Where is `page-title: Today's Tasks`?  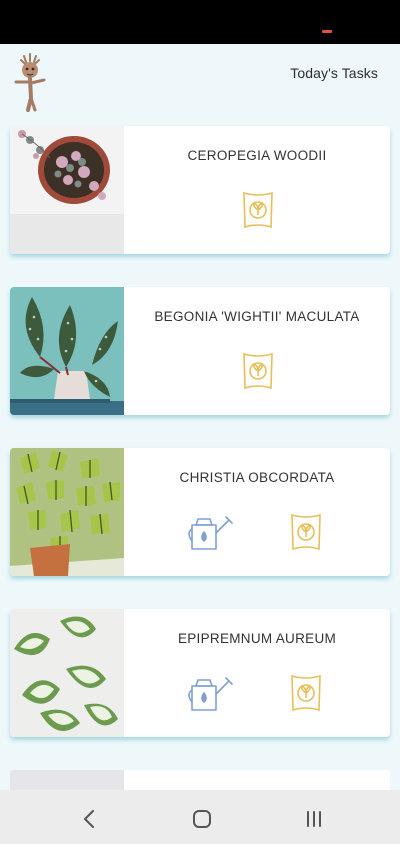
page-title: Today's Tasks is located at coordinates (334, 73).